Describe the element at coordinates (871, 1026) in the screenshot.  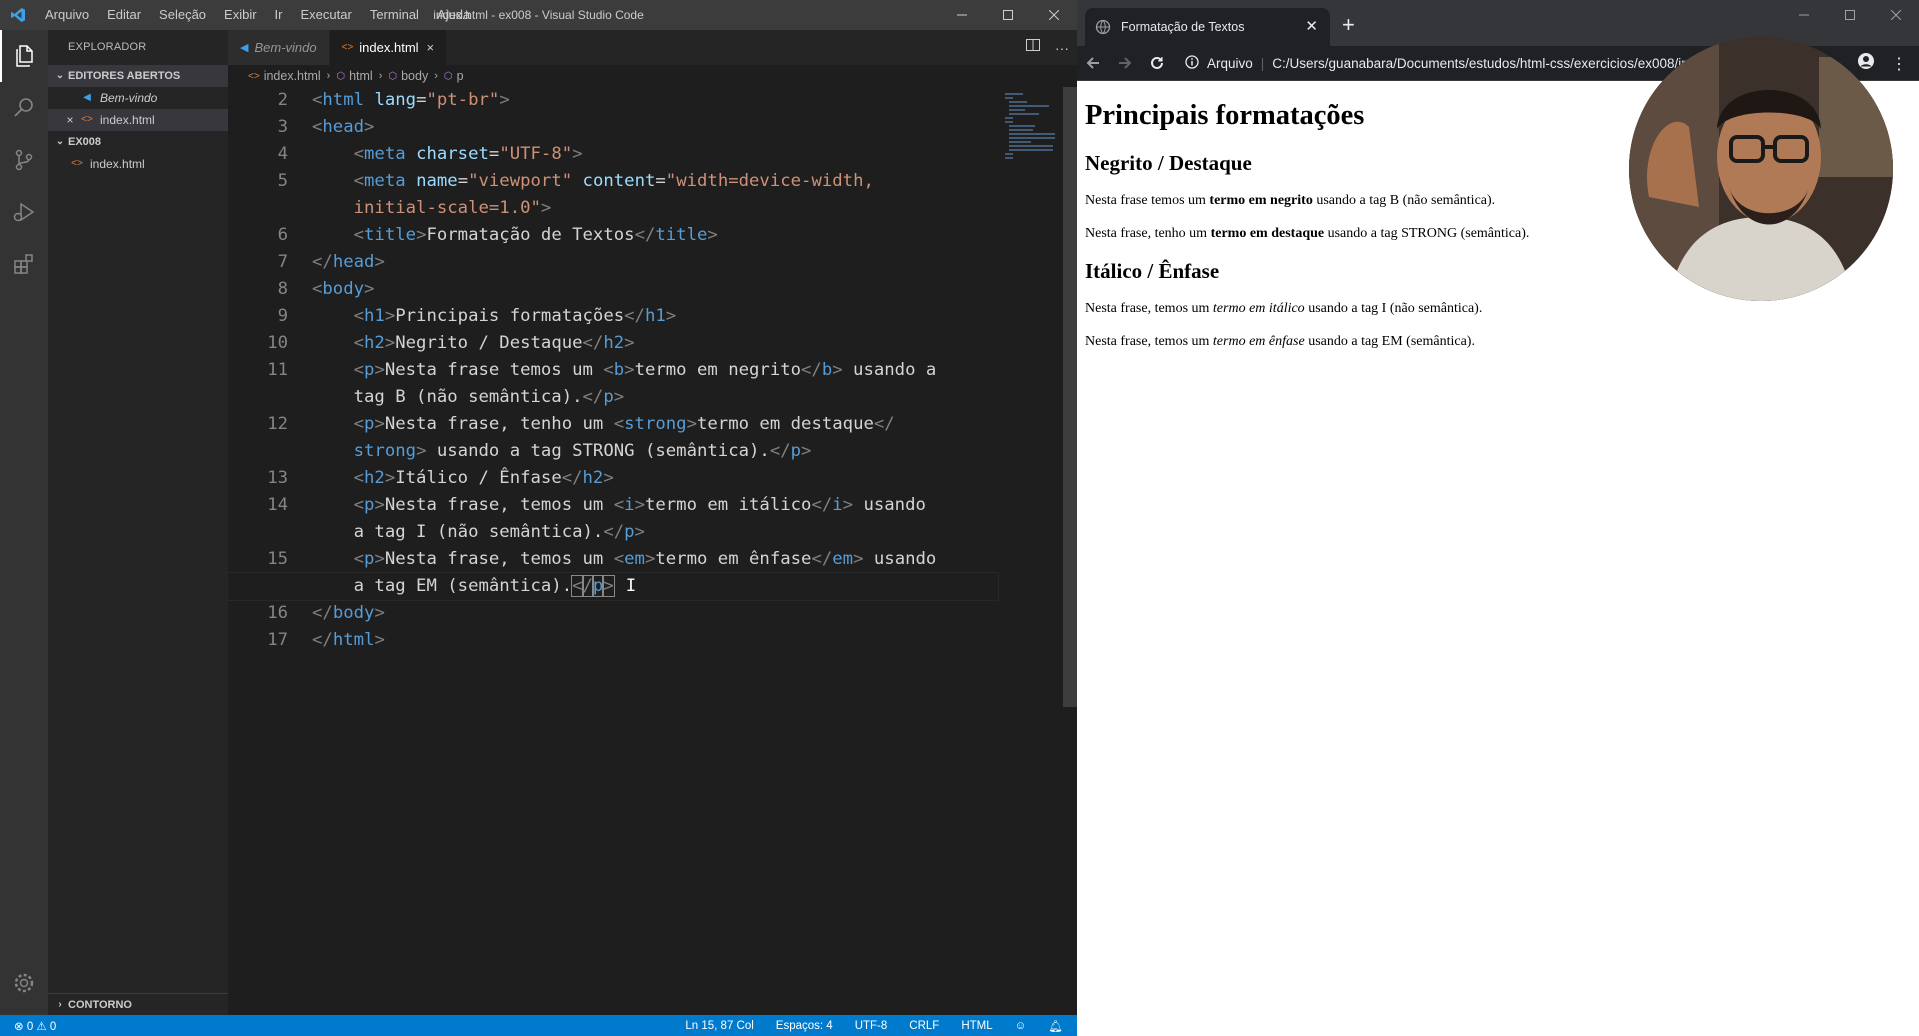
I see `encoding: UTF-8` at that location.